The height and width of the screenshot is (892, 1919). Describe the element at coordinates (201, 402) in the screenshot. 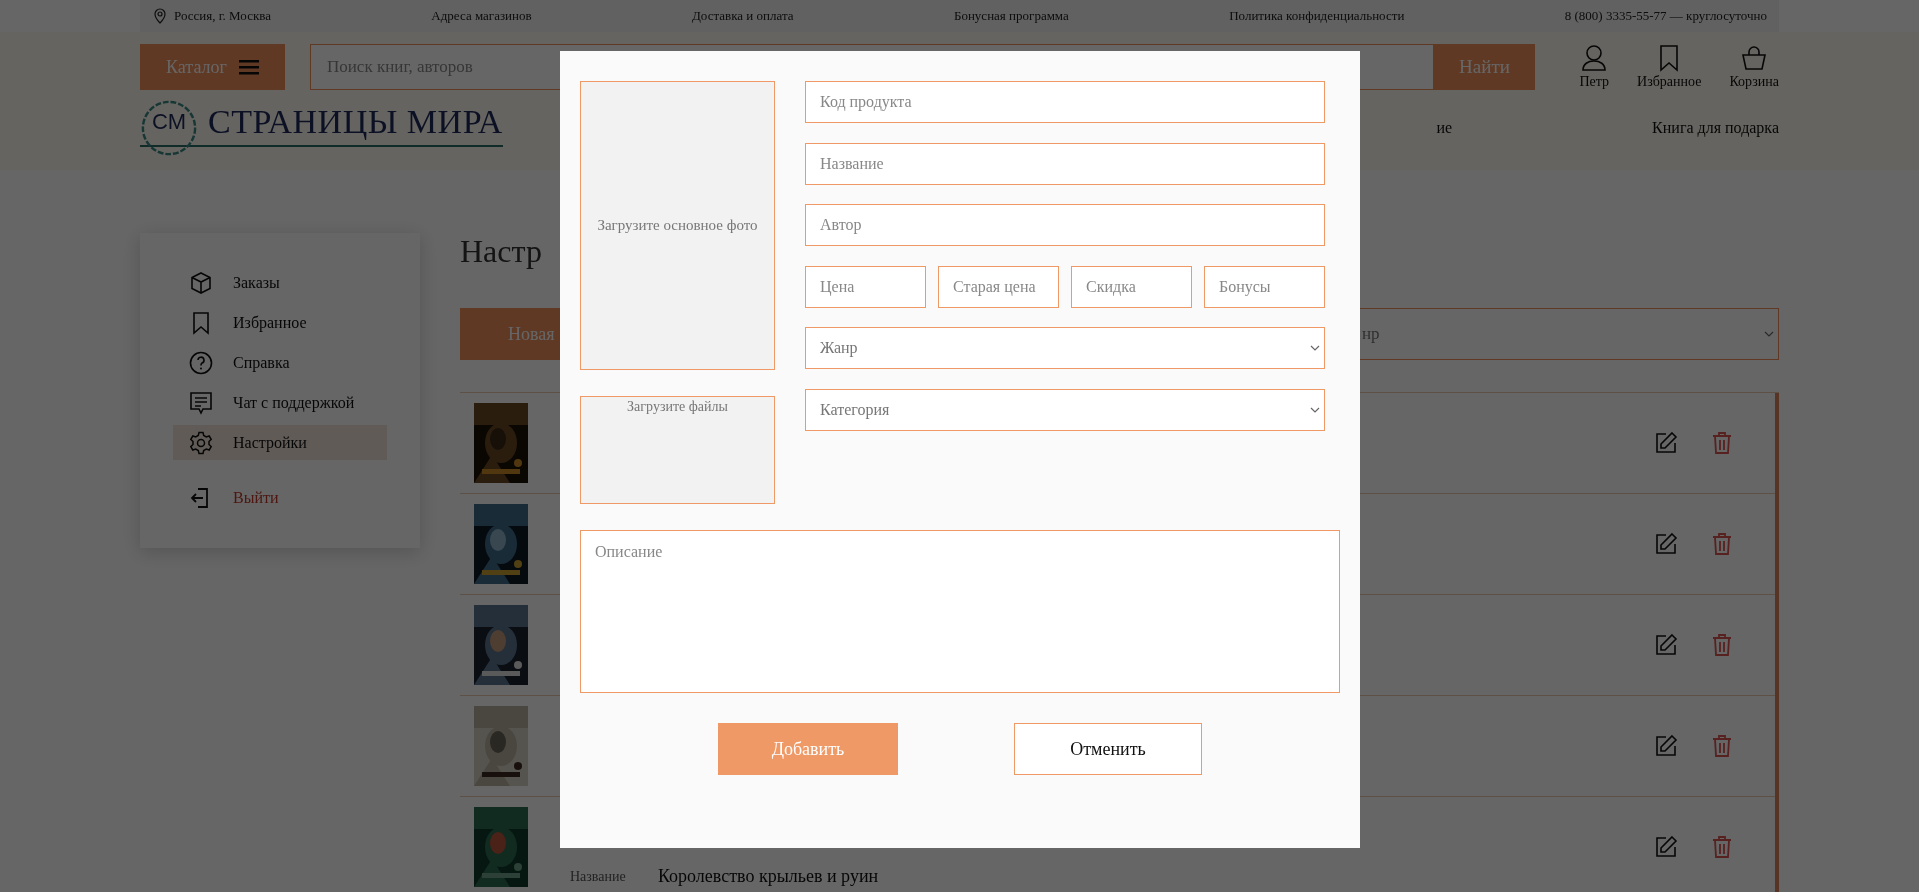

I see `chat-icon` at that location.